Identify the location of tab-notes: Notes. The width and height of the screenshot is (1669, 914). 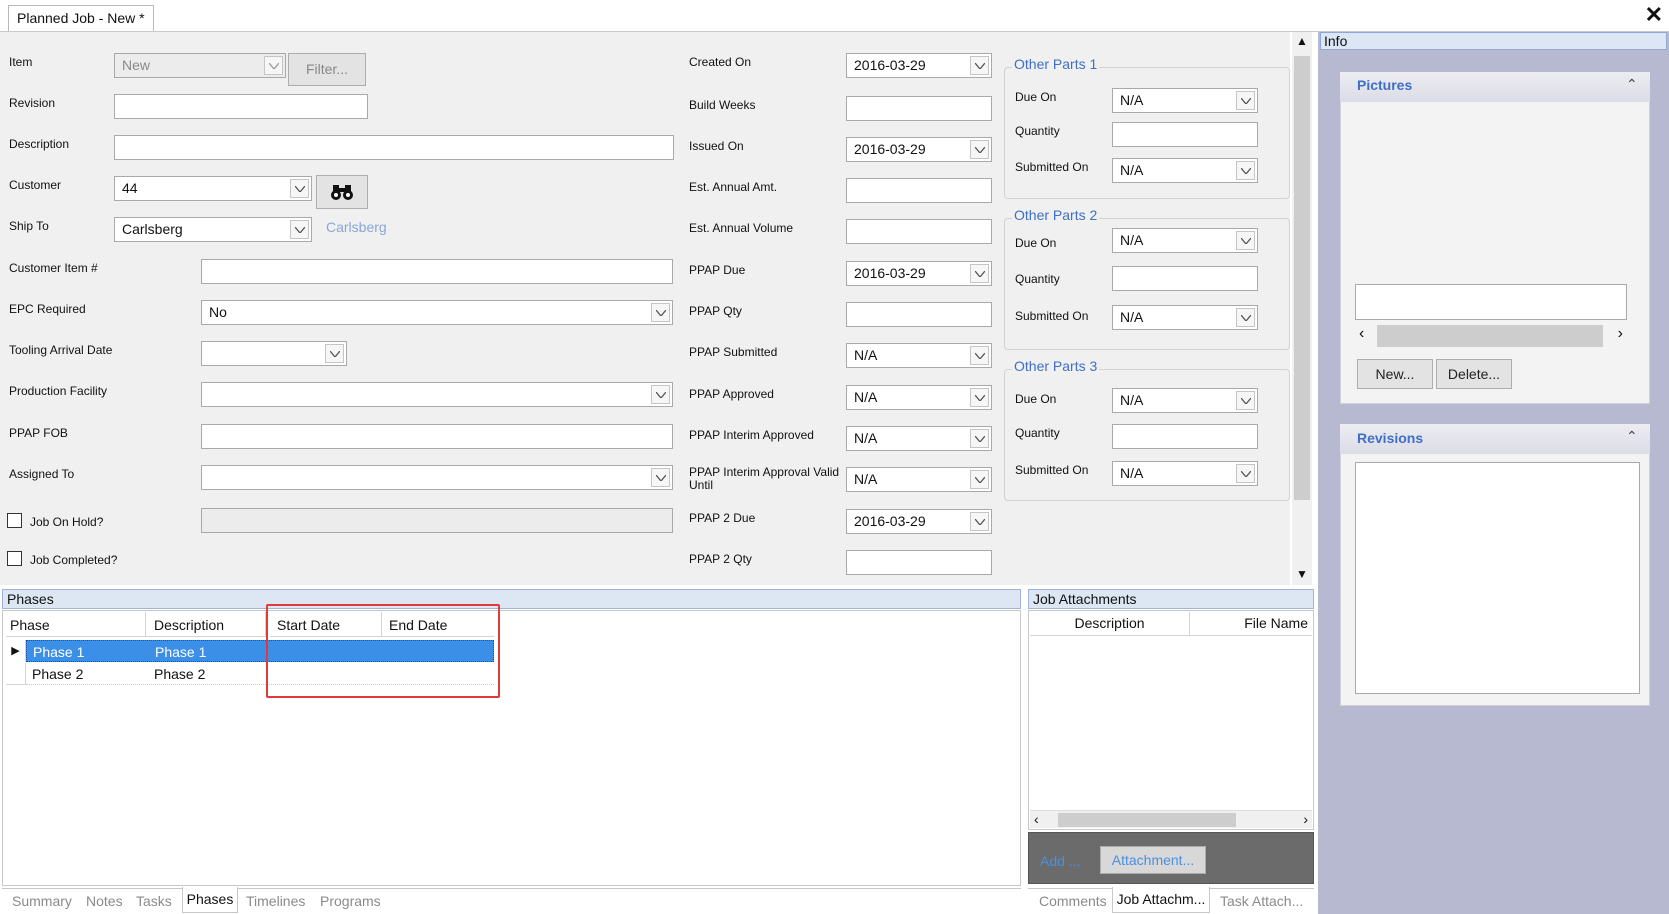
(104, 901).